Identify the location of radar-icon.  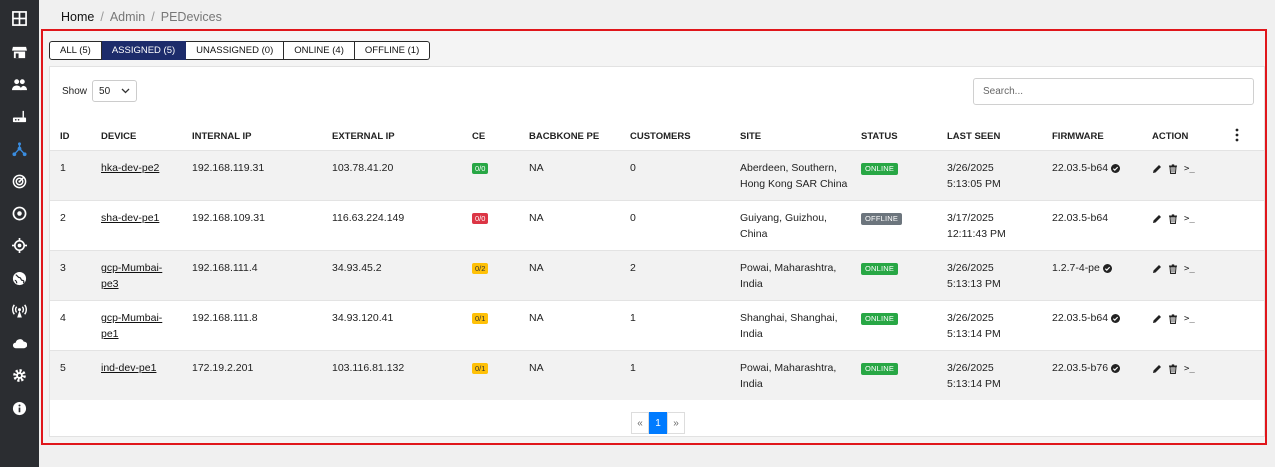
(19, 181).